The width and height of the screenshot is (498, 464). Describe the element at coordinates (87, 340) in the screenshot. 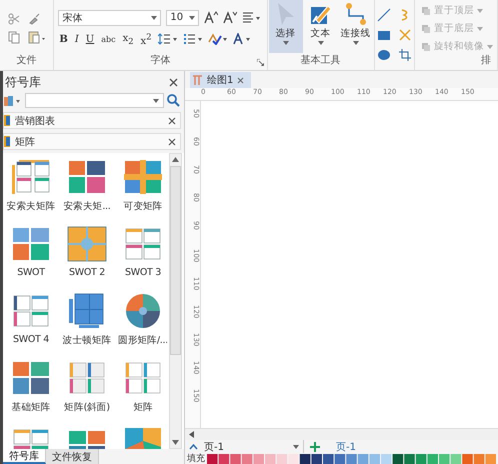

I see `shape-label: 波士顿矩阵` at that location.